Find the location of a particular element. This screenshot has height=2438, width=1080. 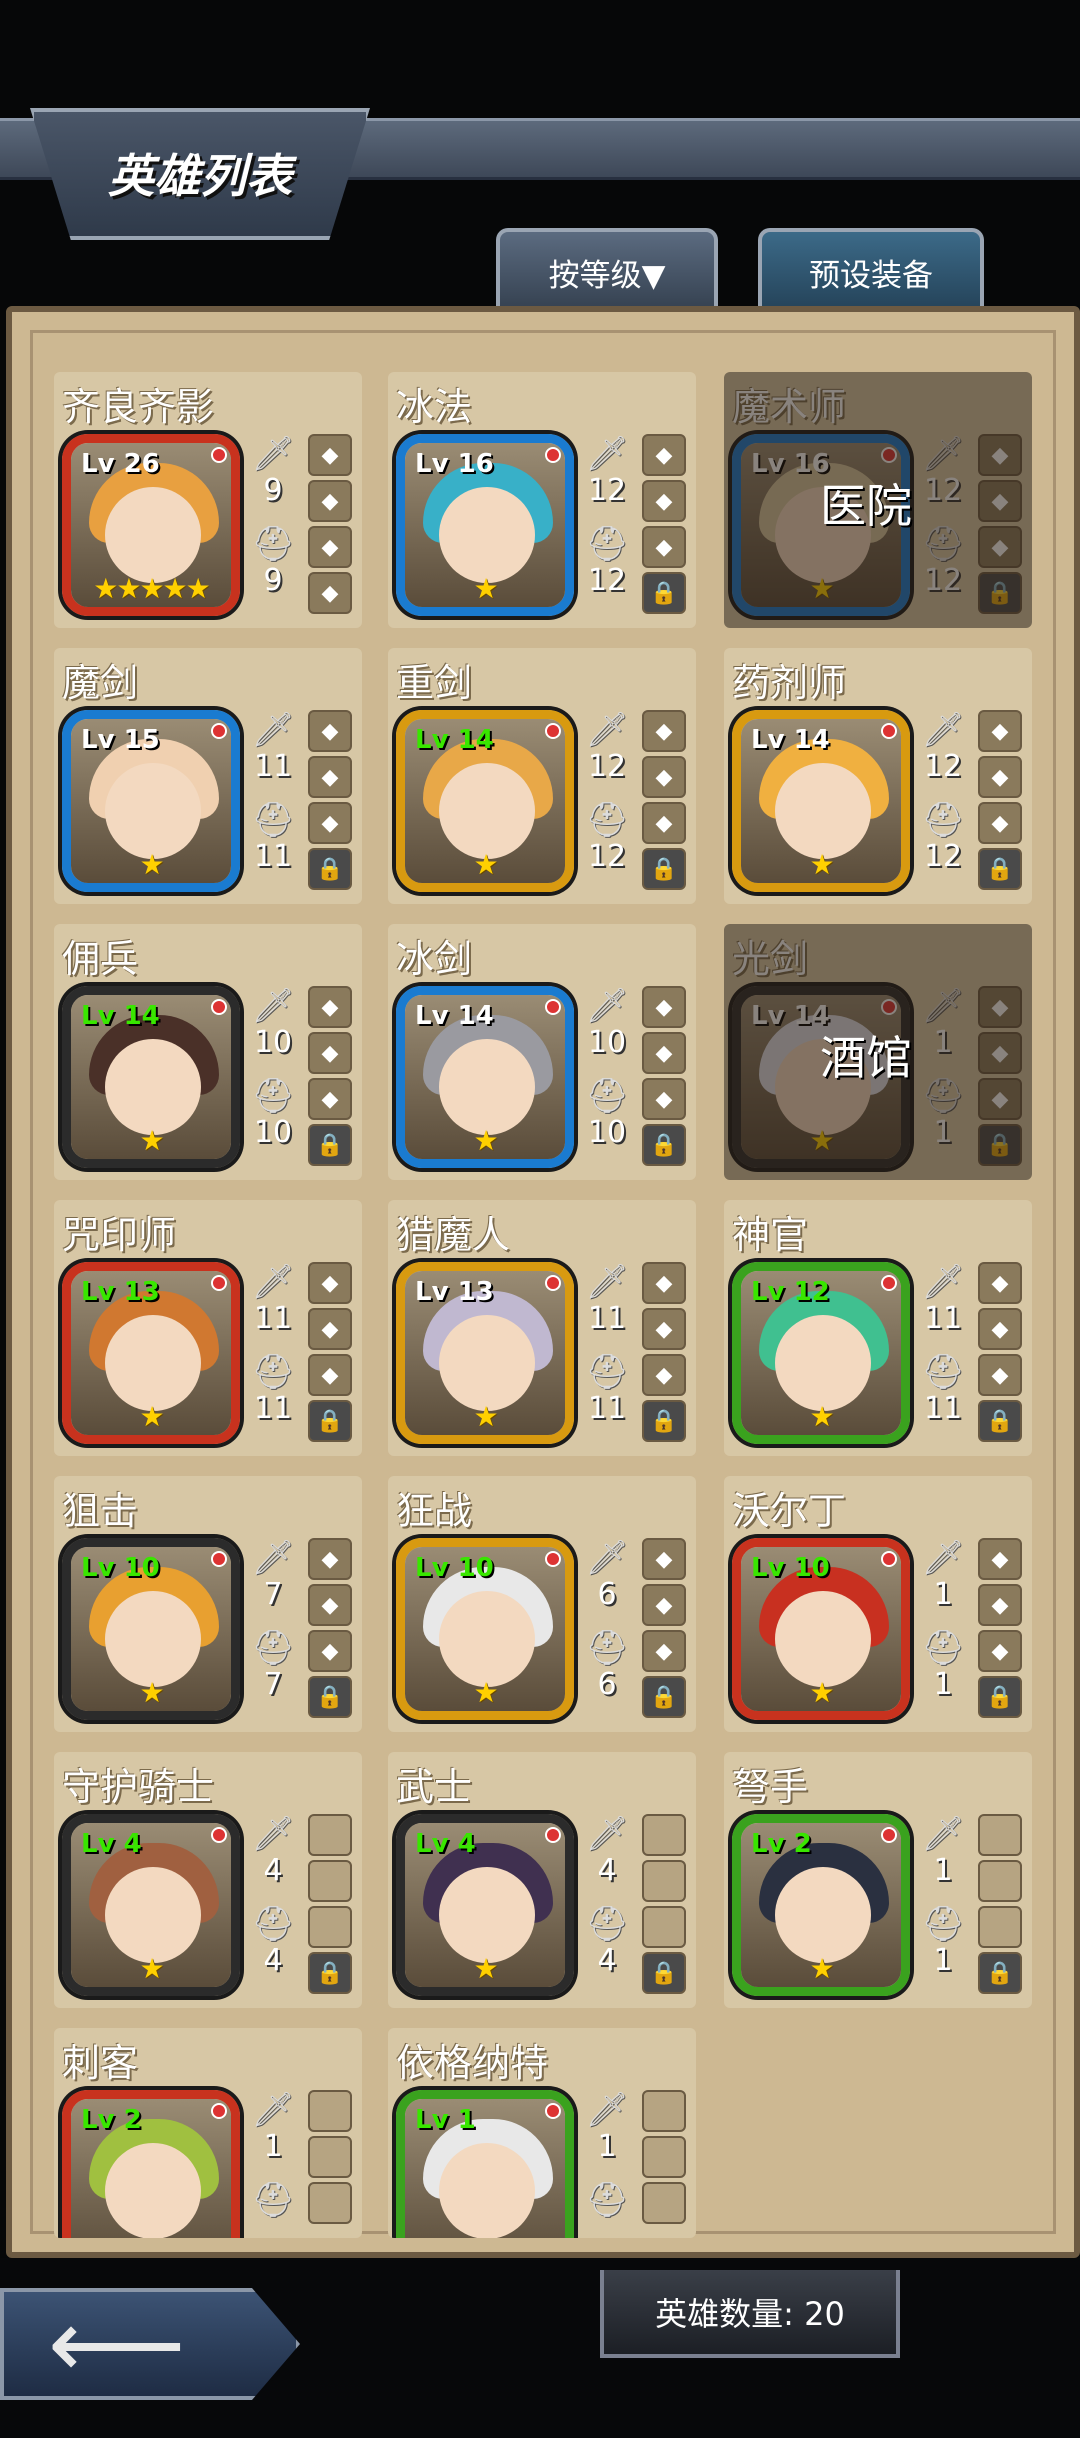

hero-card: 咒印师 Lv 13 ★ 🗡 11 ⛑ 11 ◆ ◆ ◆ 🔒 is located at coordinates (208, 1328).